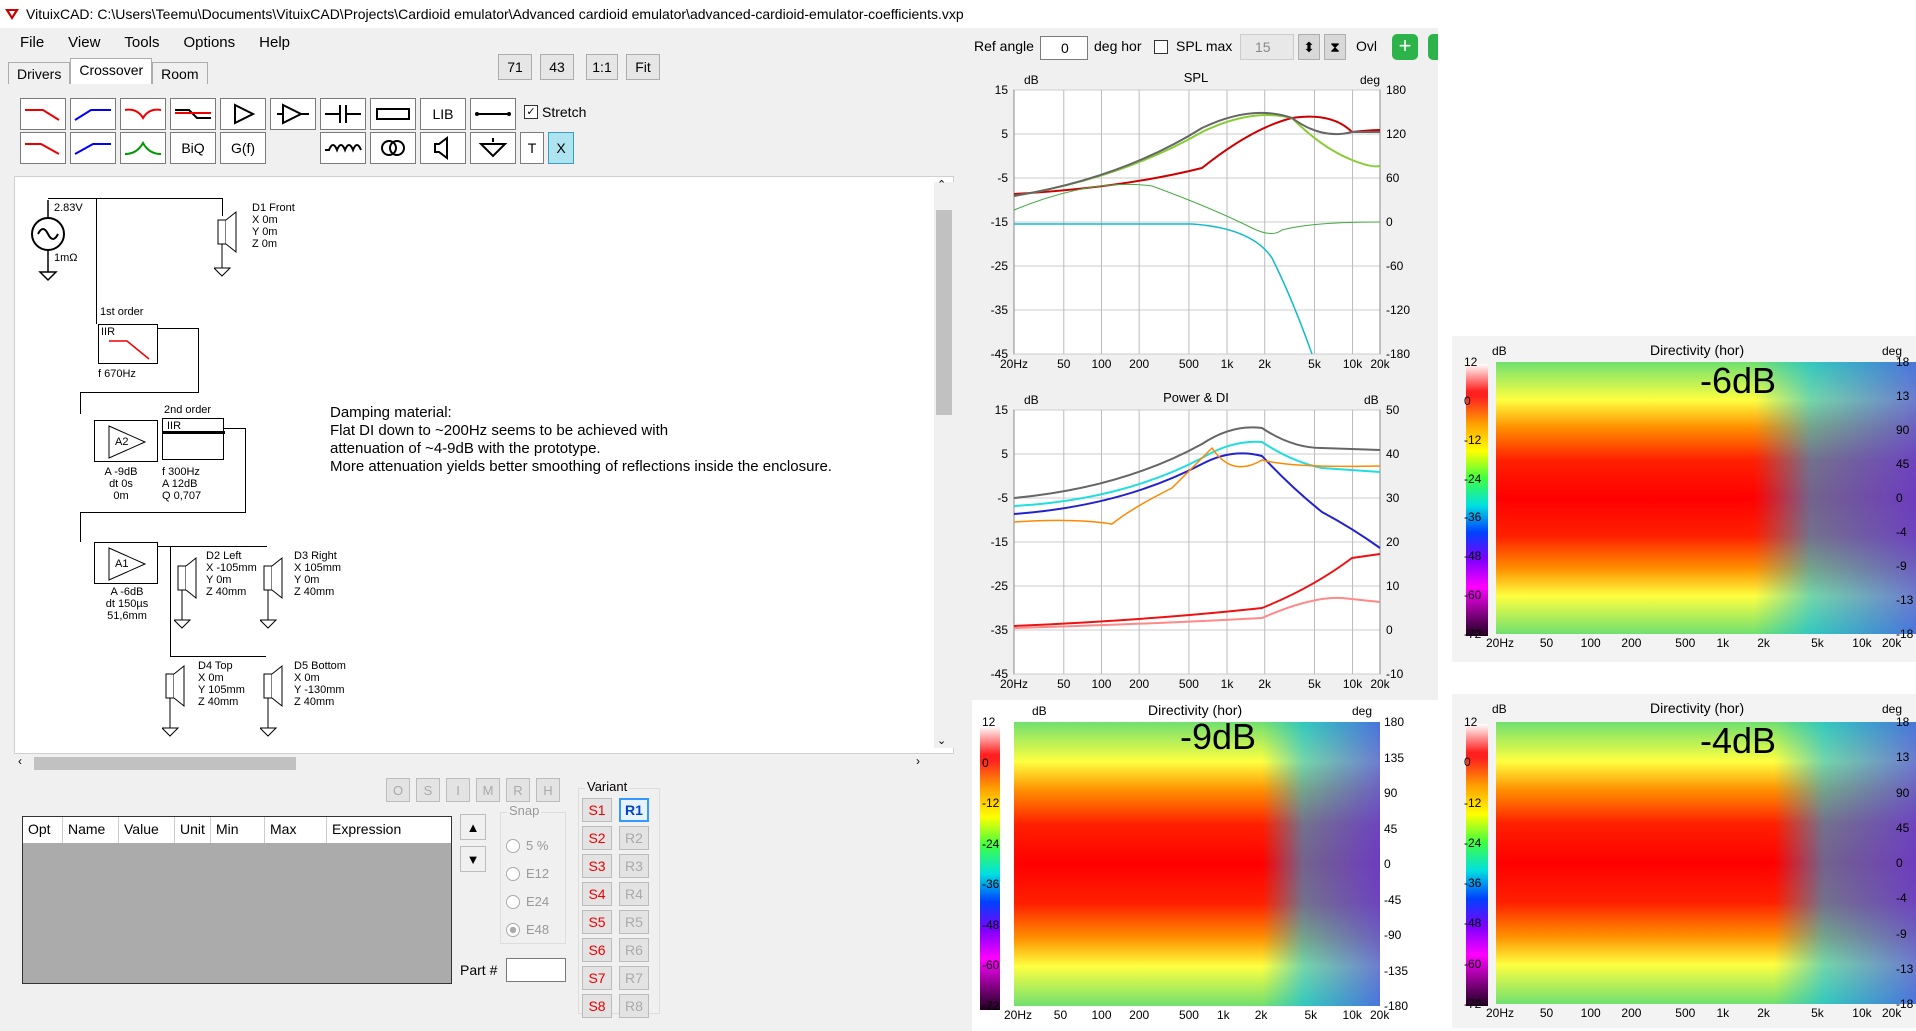 The image size is (1916, 1031). I want to click on driver-d4-symbol, so click(177, 701).